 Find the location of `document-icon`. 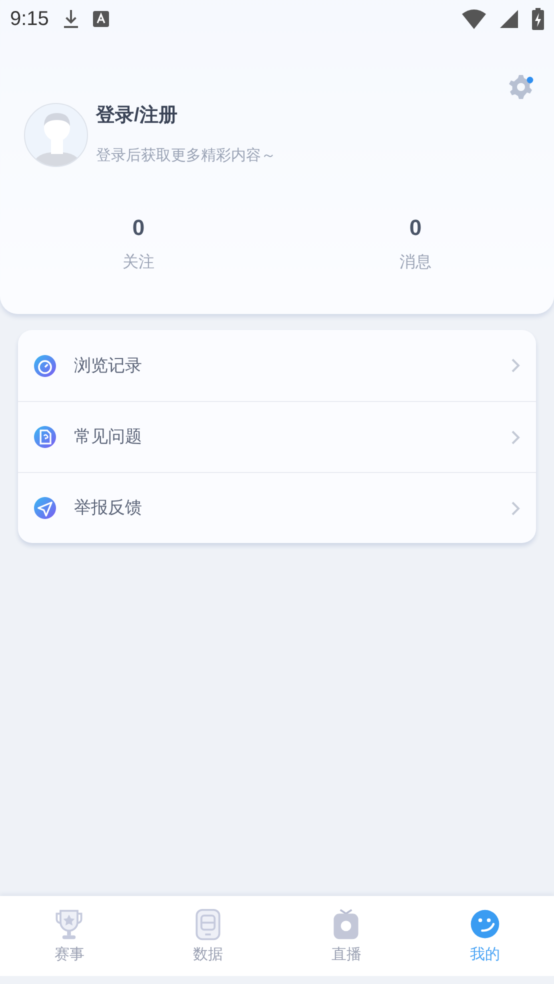

document-icon is located at coordinates (45, 437).